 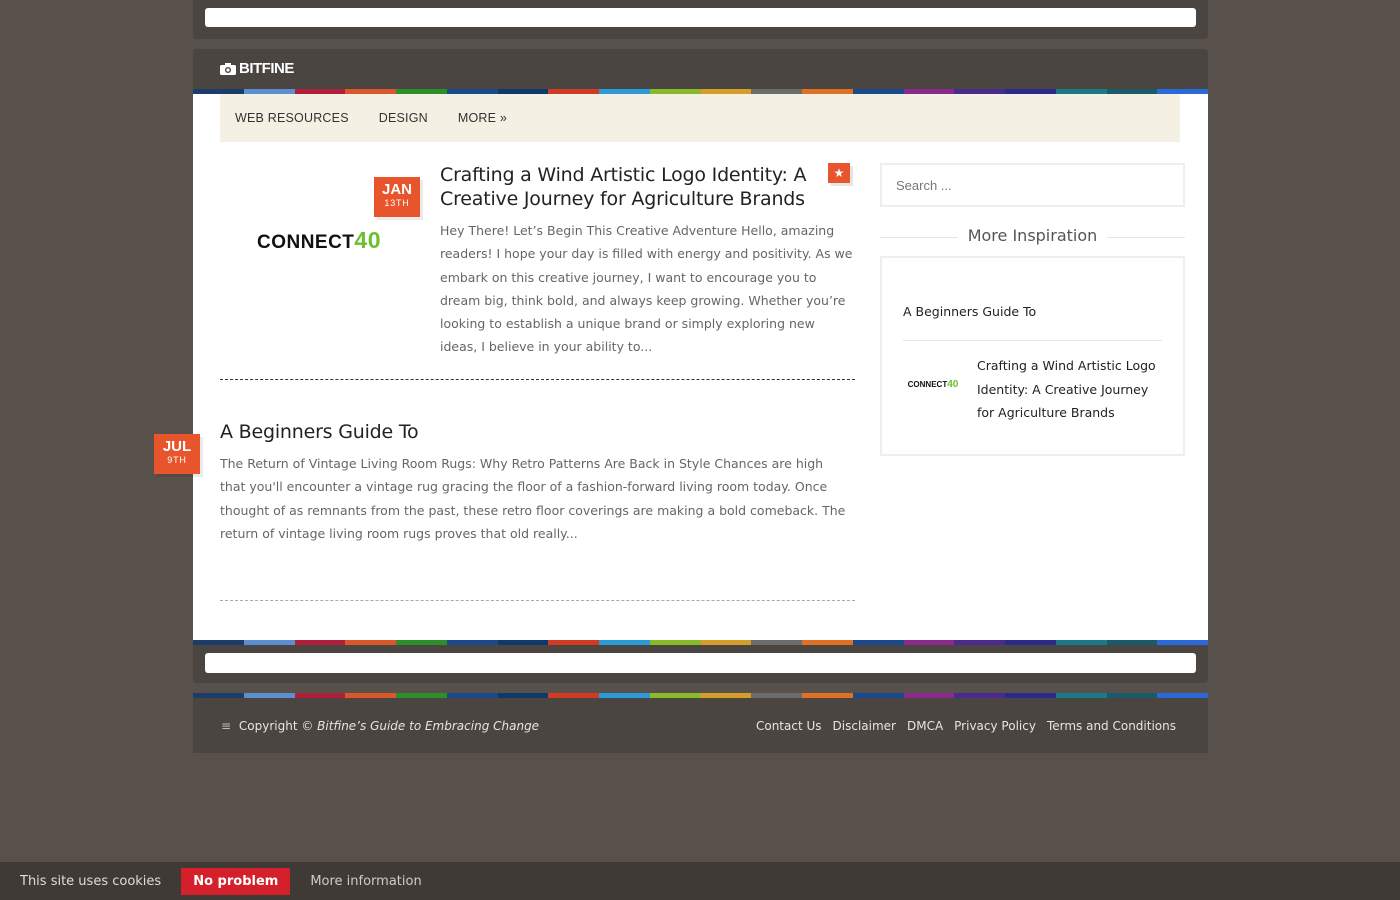 What do you see at coordinates (839, 173) in the screenshot?
I see `star-icon: ★` at bounding box center [839, 173].